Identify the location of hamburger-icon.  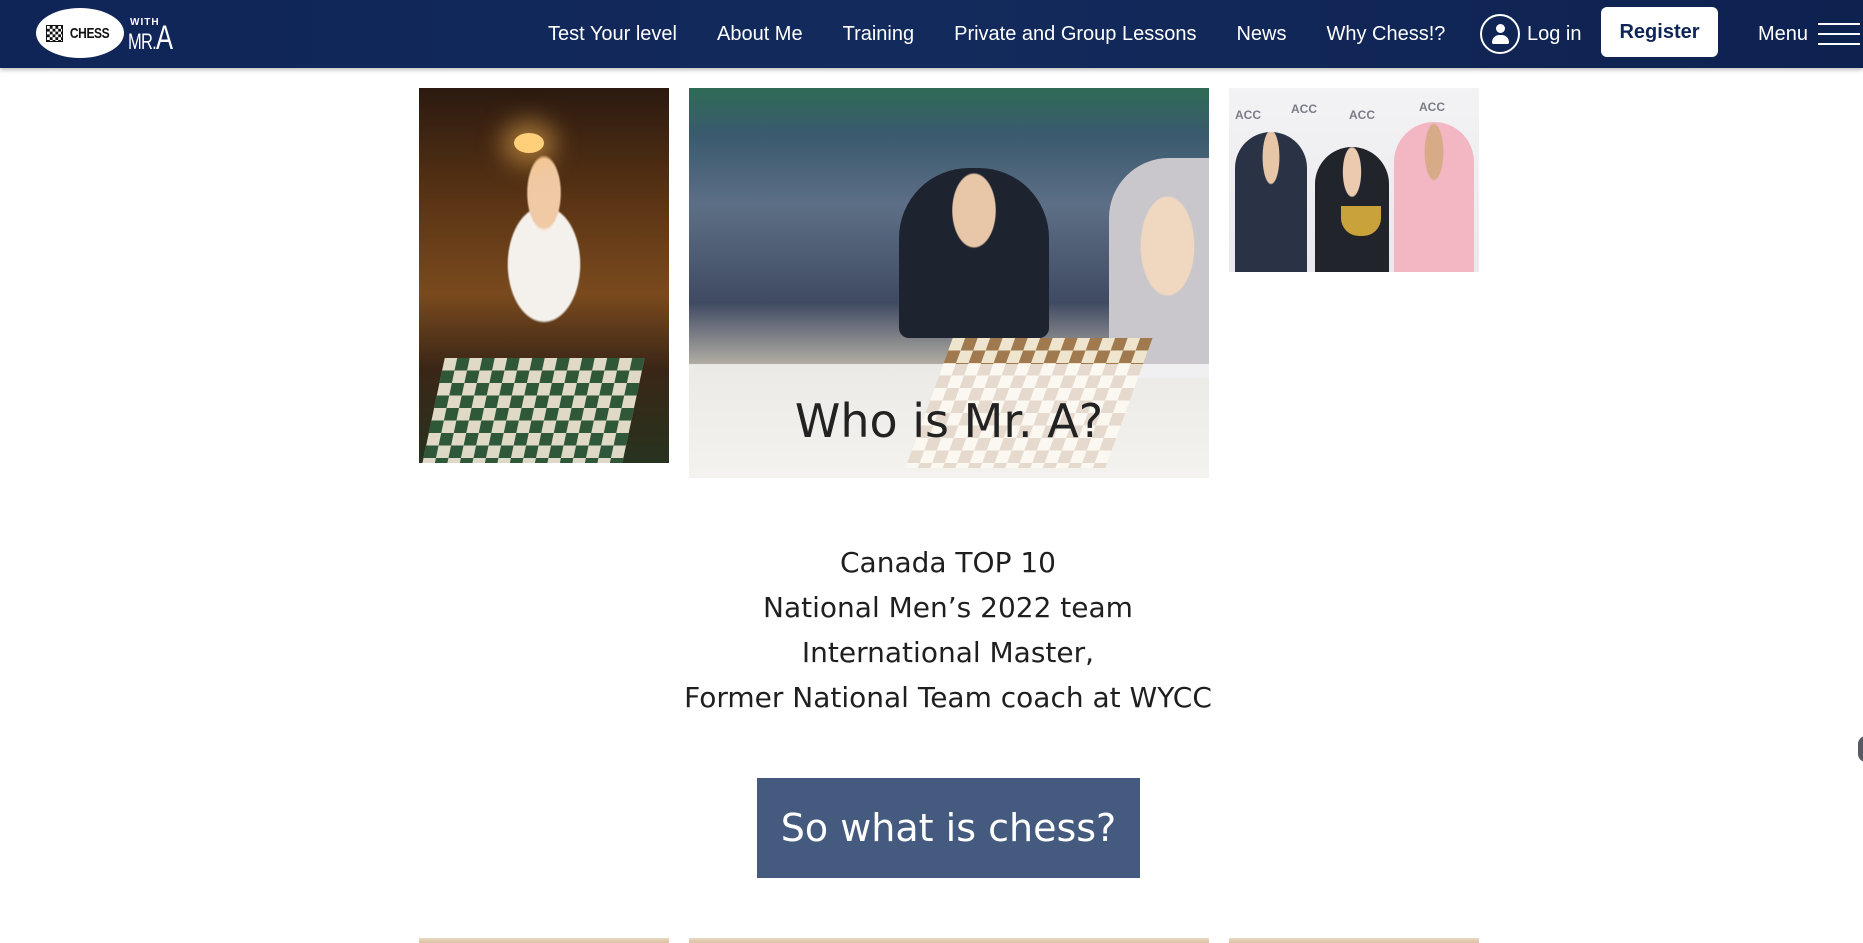
(1839, 34).